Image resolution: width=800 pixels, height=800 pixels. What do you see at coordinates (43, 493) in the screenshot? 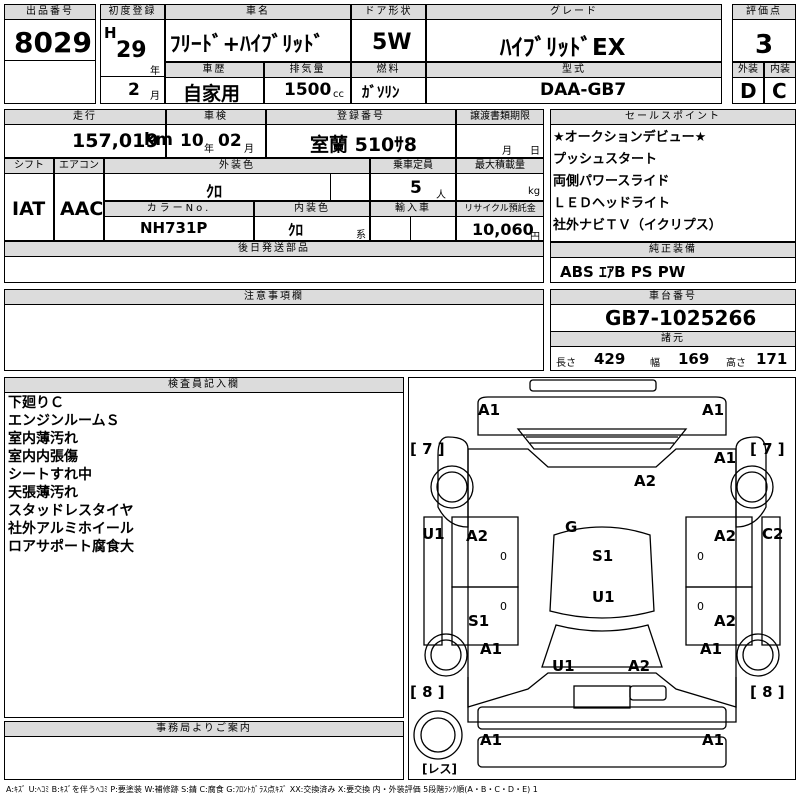
I see `inspector-item: 天張薄汚れ` at bounding box center [43, 493].